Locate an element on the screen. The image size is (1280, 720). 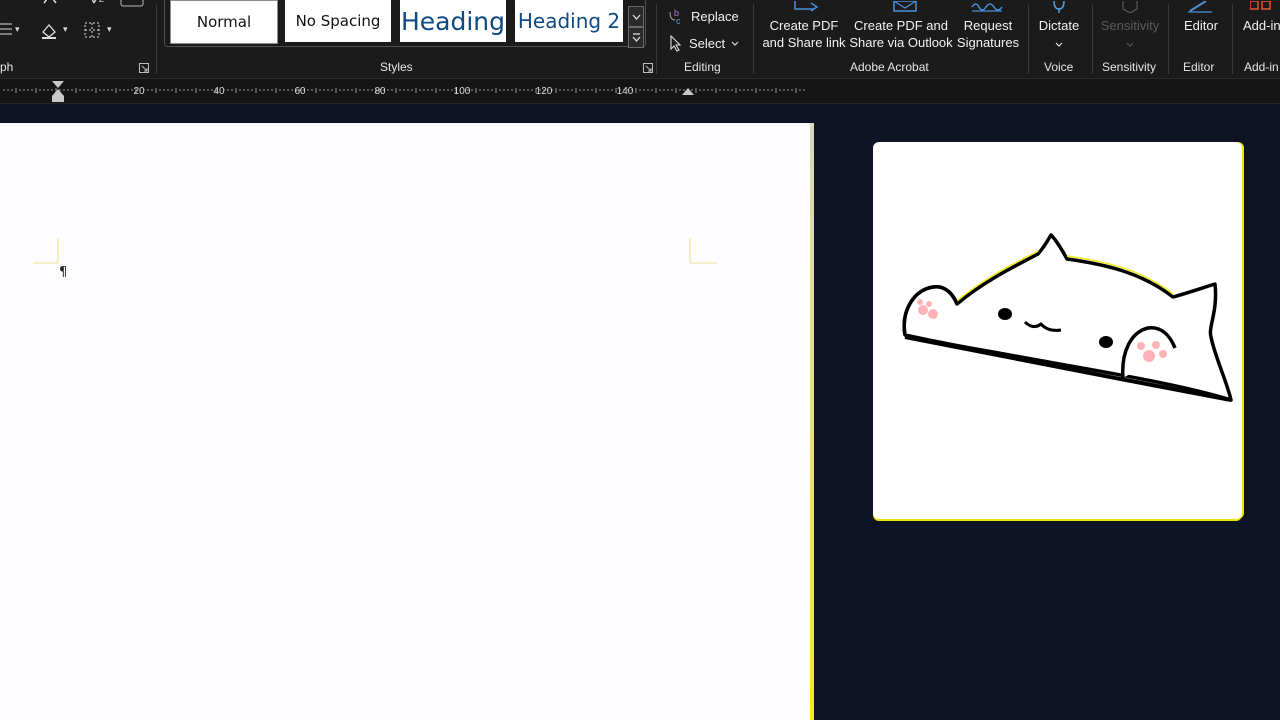
ruler-tick-label: 120 is located at coordinates (544, 91).